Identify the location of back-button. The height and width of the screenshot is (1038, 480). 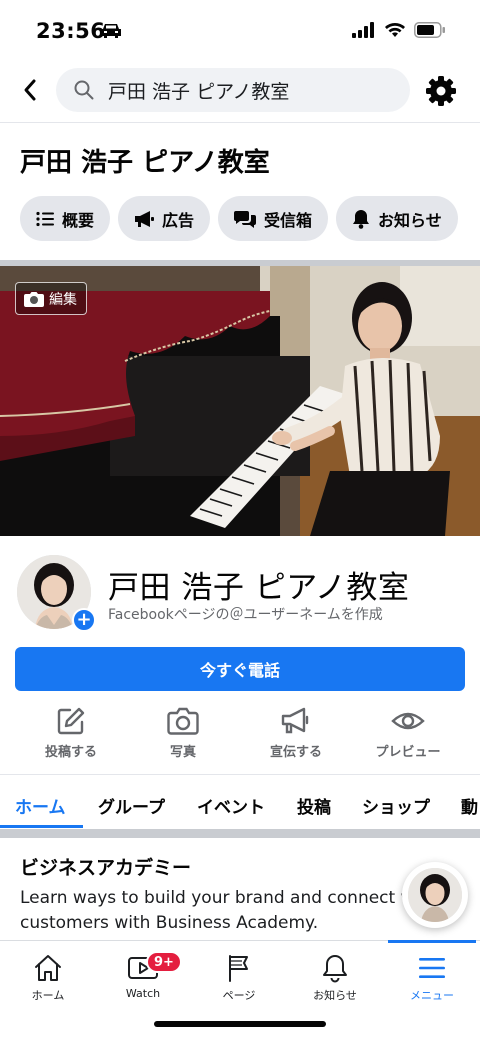
(30, 90).